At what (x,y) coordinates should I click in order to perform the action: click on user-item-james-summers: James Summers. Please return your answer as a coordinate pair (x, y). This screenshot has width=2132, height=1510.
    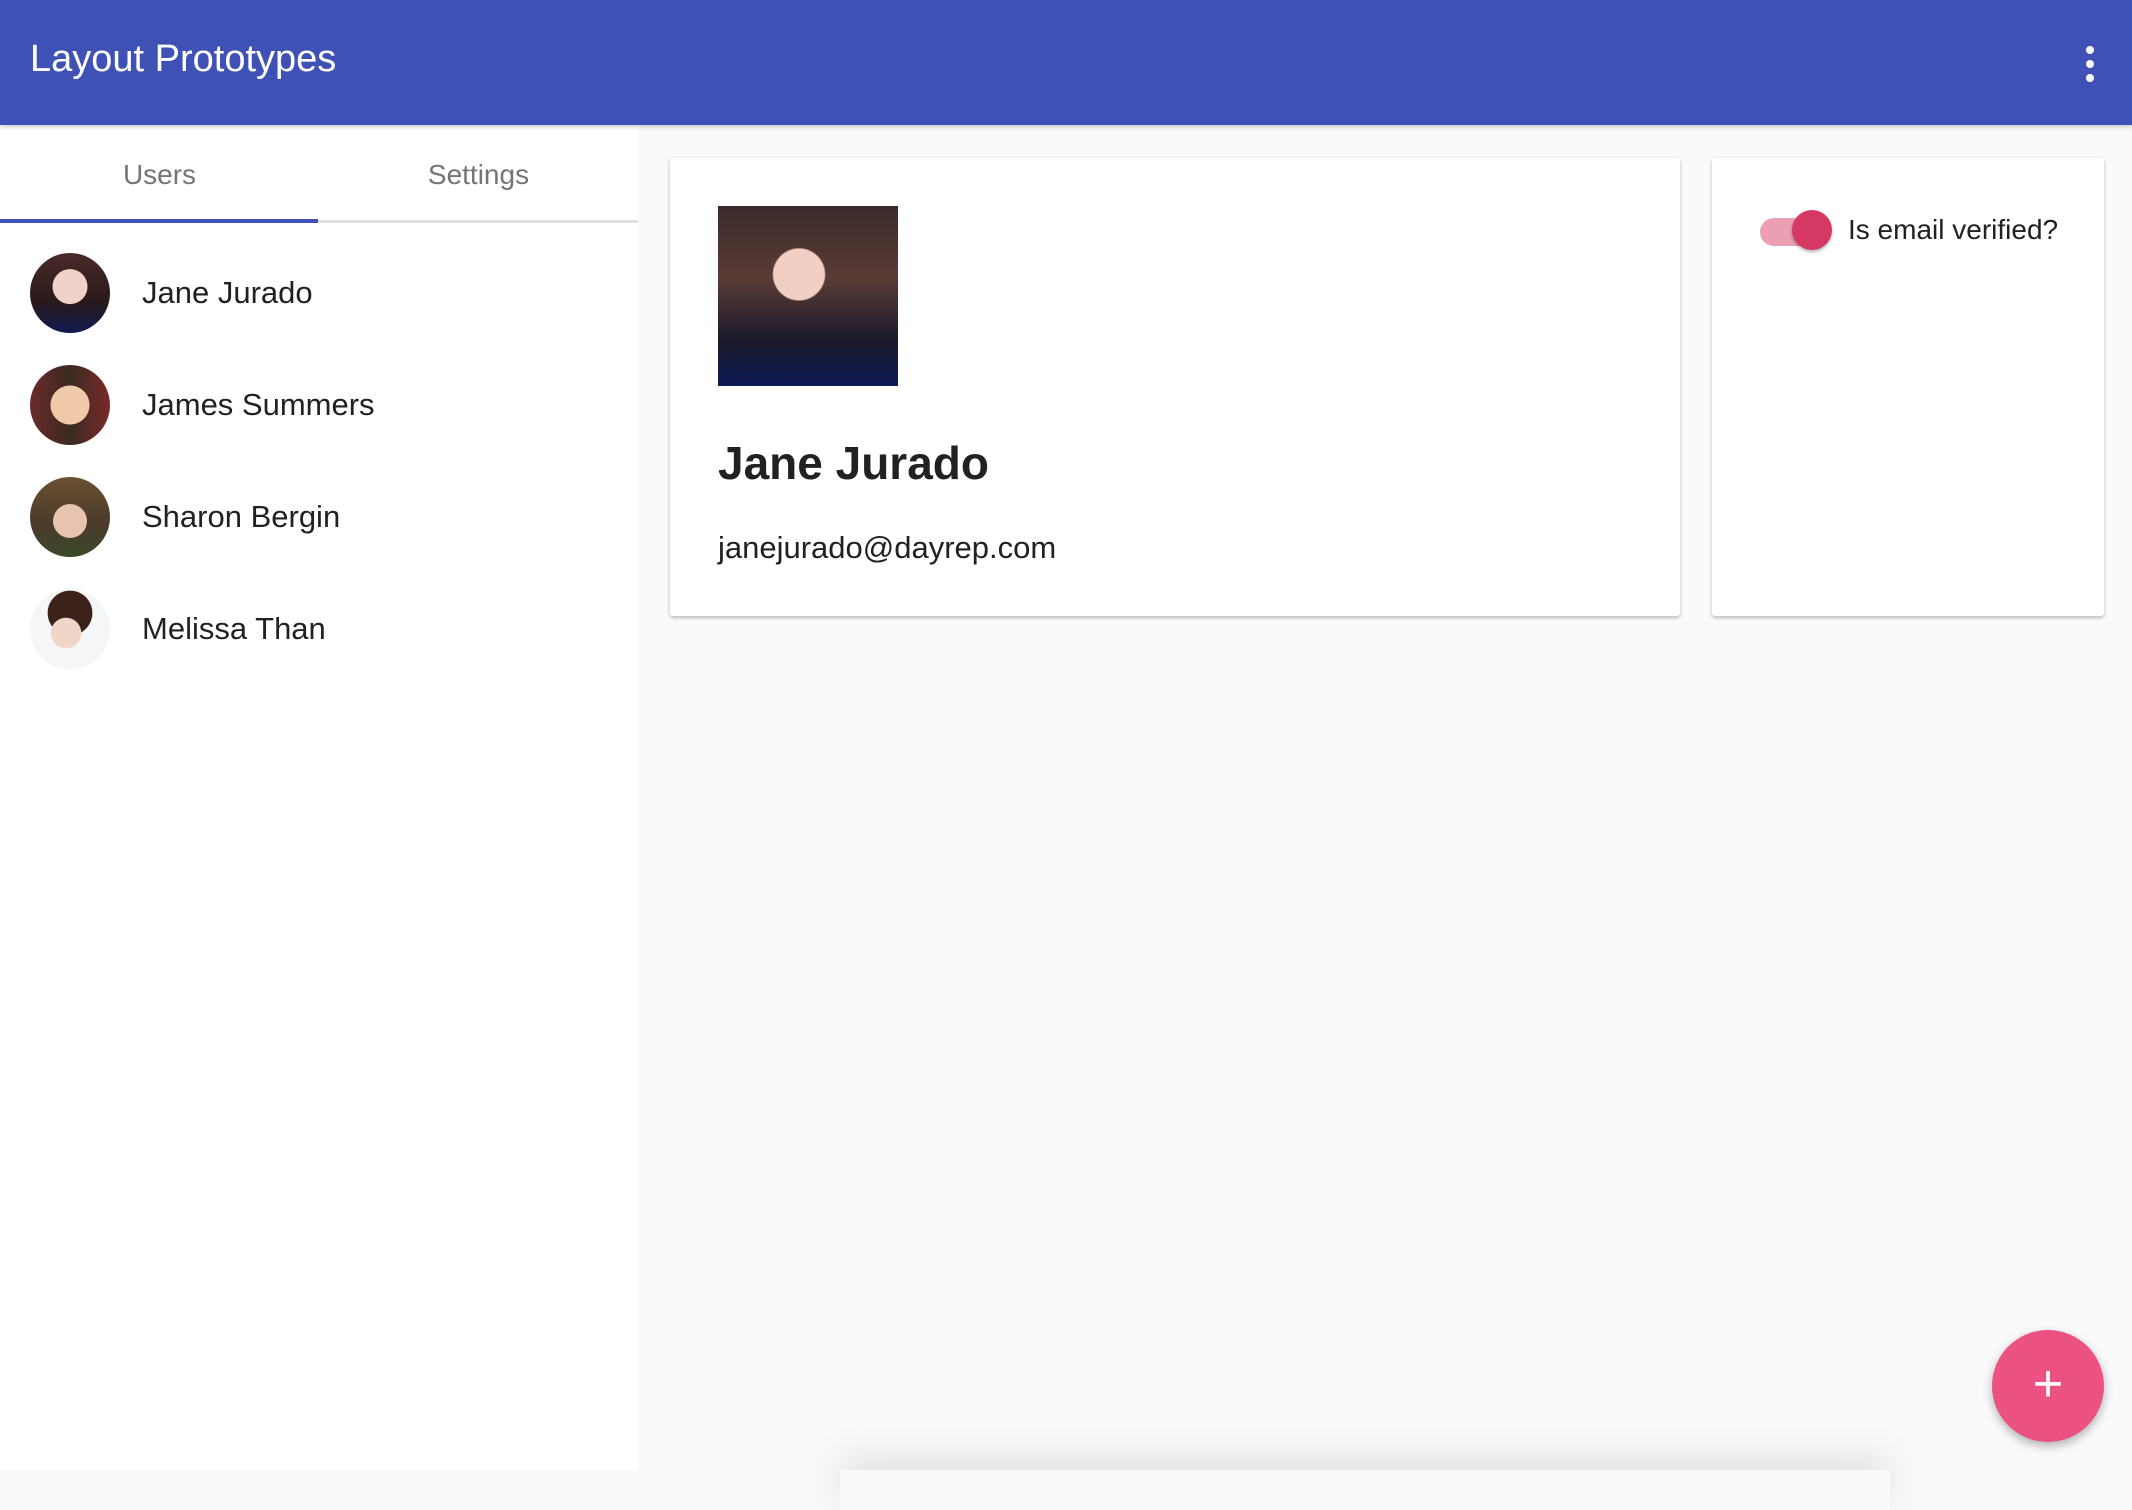
    Looking at the image, I should click on (319, 405).